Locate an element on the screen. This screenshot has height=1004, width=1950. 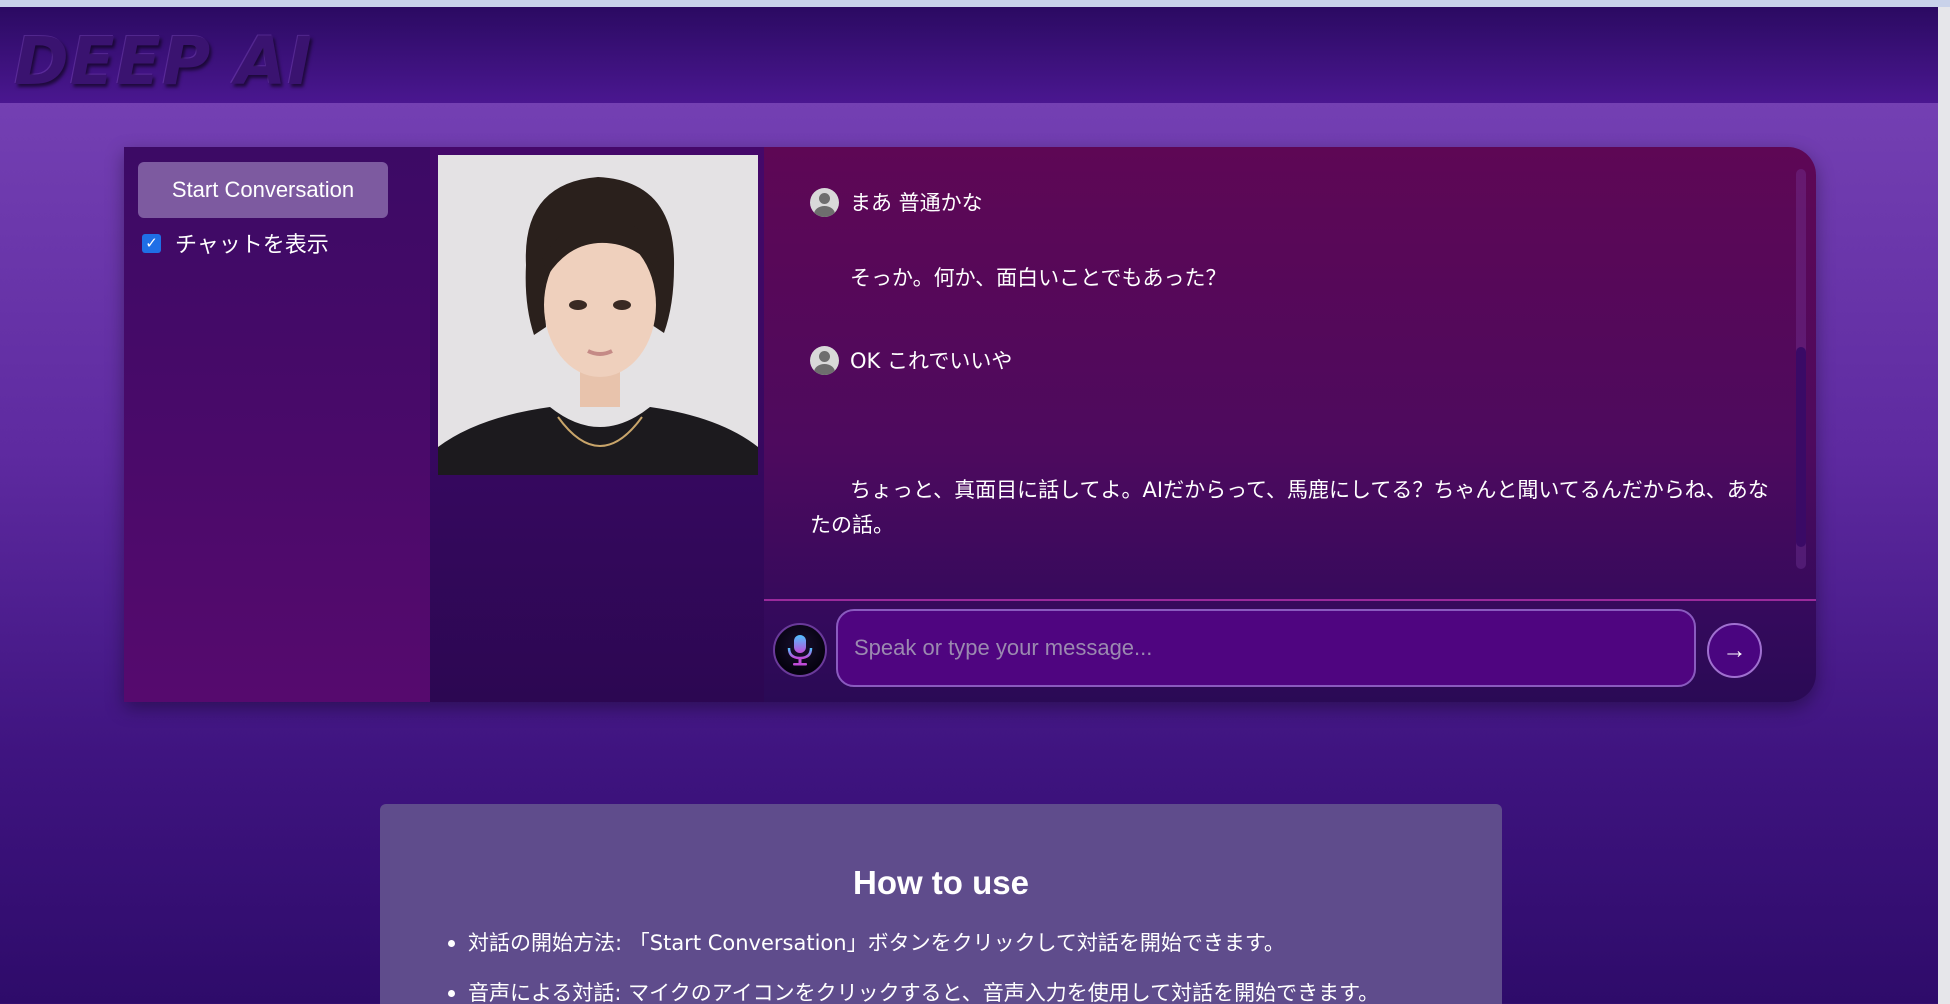
user-message: まあ 普通かな is located at coordinates (896, 202).